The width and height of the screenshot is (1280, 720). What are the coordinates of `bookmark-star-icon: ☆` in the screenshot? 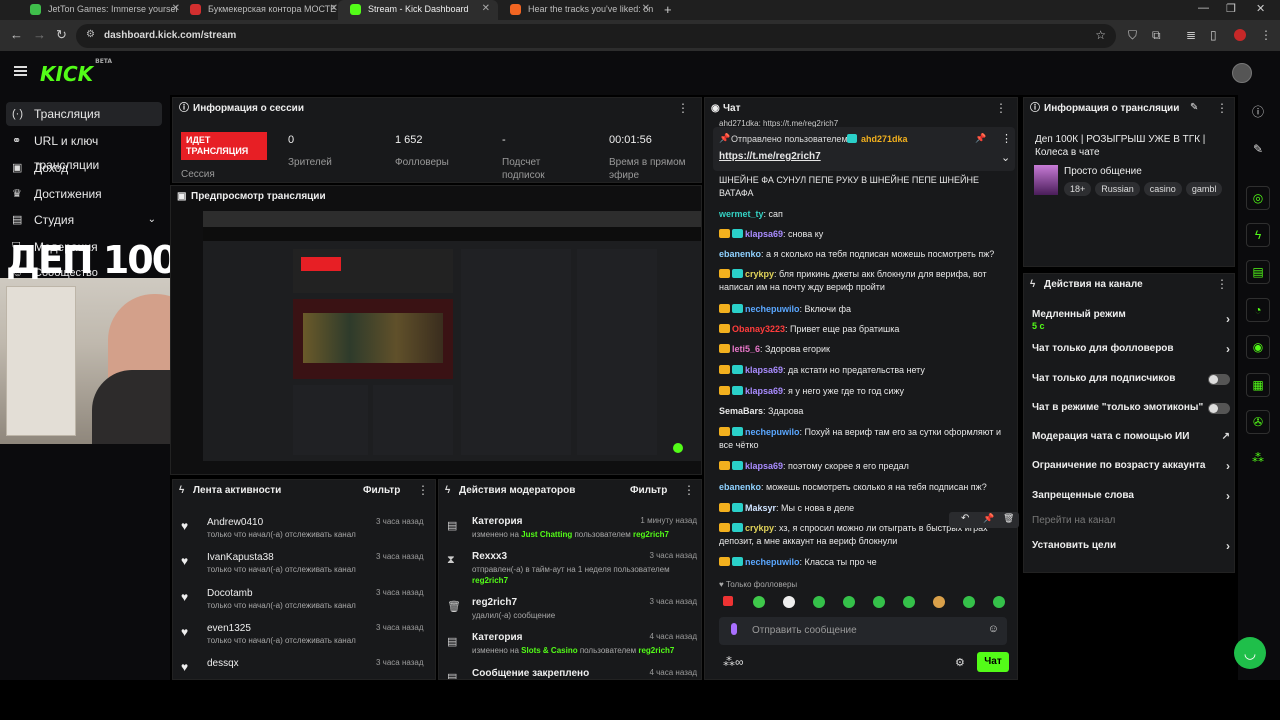 It's located at (1100, 35).